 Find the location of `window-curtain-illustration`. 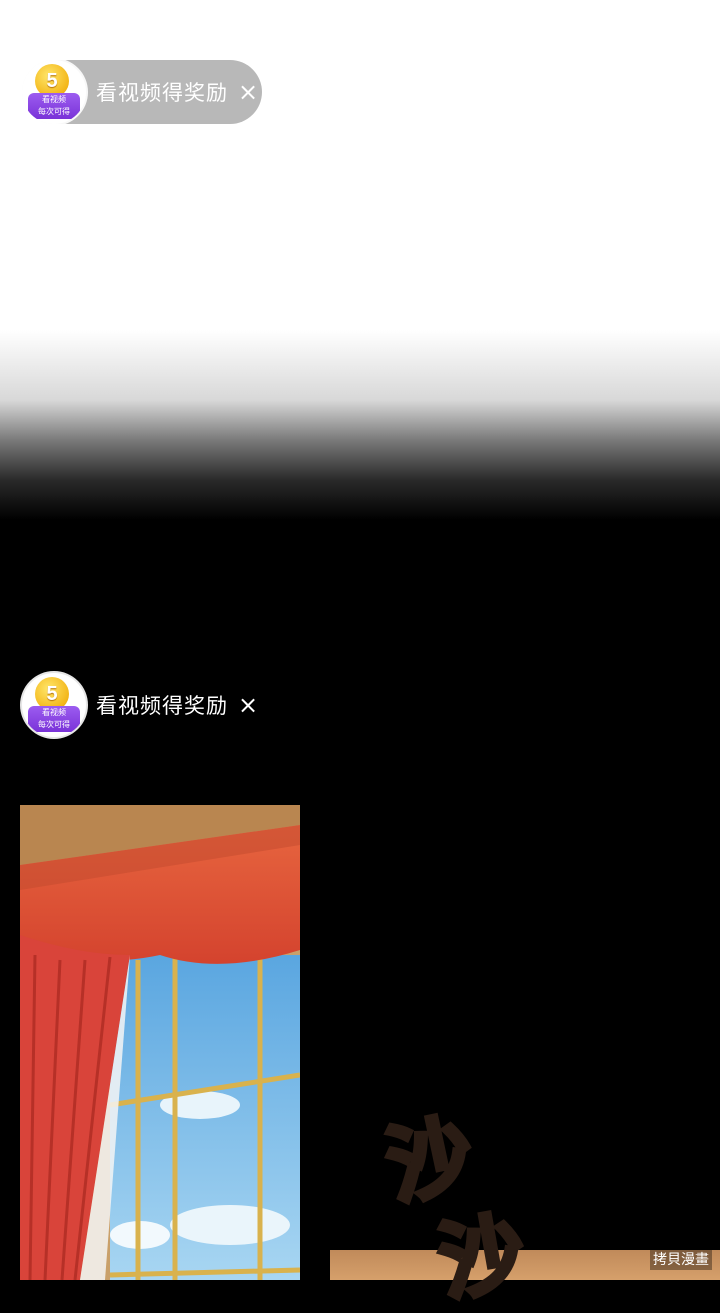

window-curtain-illustration is located at coordinates (160, 1042).